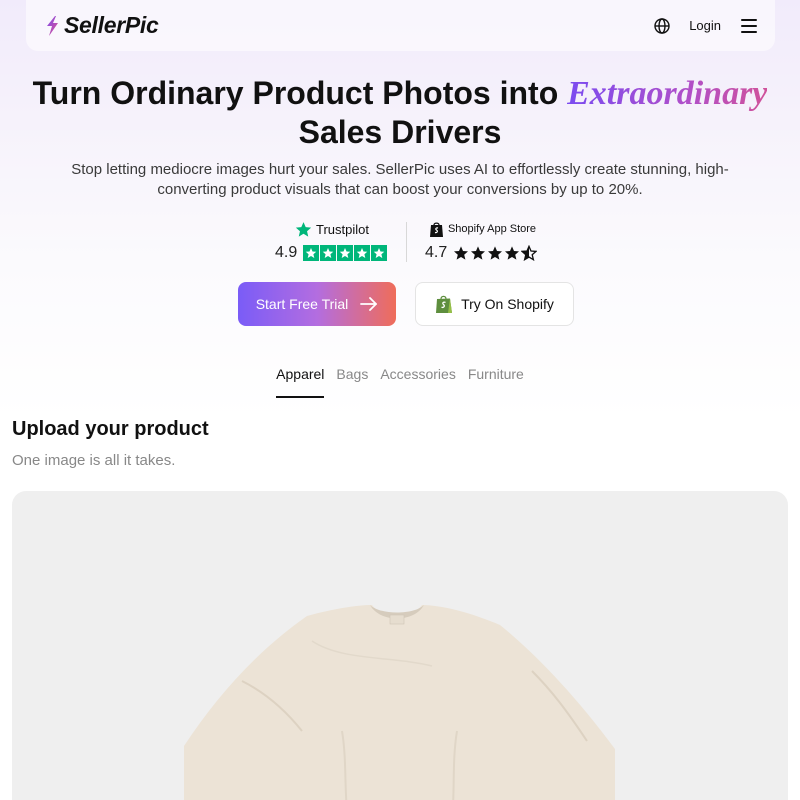 This screenshot has width=800, height=800. What do you see at coordinates (400, 25) in the screenshot?
I see `top-nav-bar: SellerPic Login` at bounding box center [400, 25].